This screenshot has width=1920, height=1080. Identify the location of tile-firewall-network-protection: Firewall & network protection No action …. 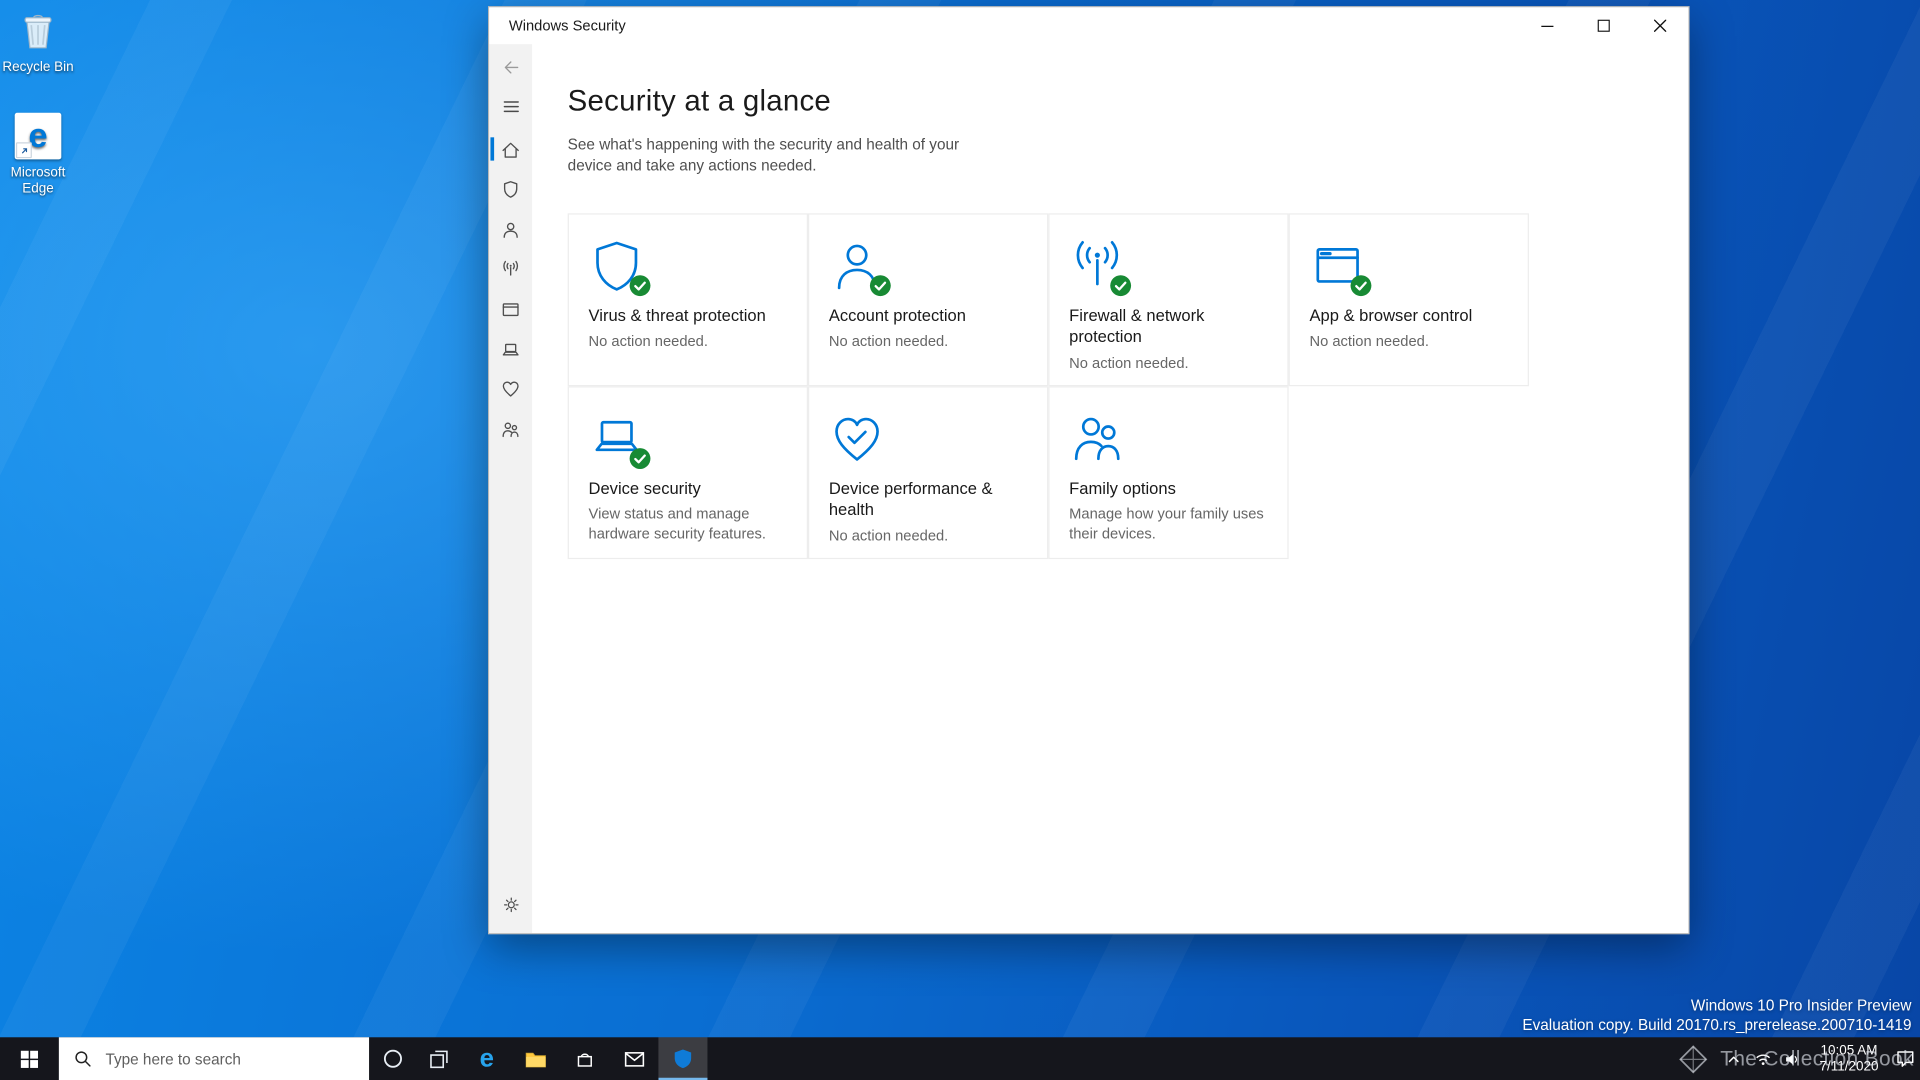
(1168, 300).